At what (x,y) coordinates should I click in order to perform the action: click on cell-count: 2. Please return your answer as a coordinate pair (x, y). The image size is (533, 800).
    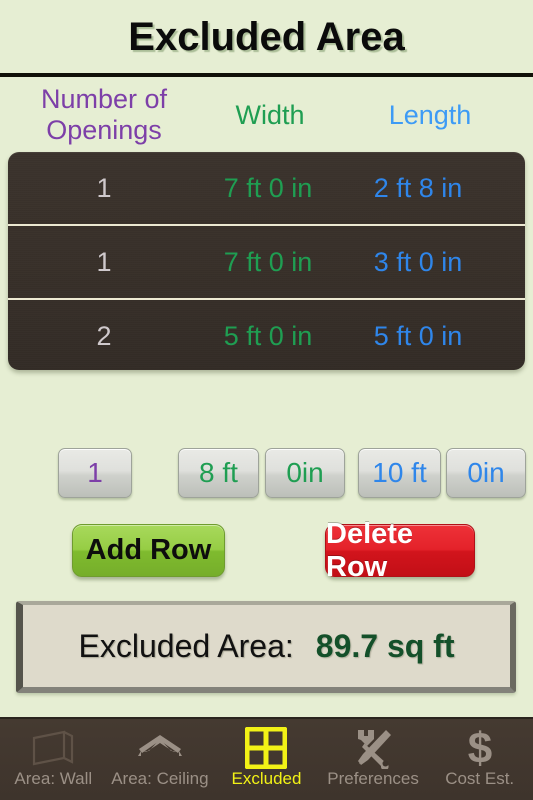
    Looking at the image, I should click on (104, 335).